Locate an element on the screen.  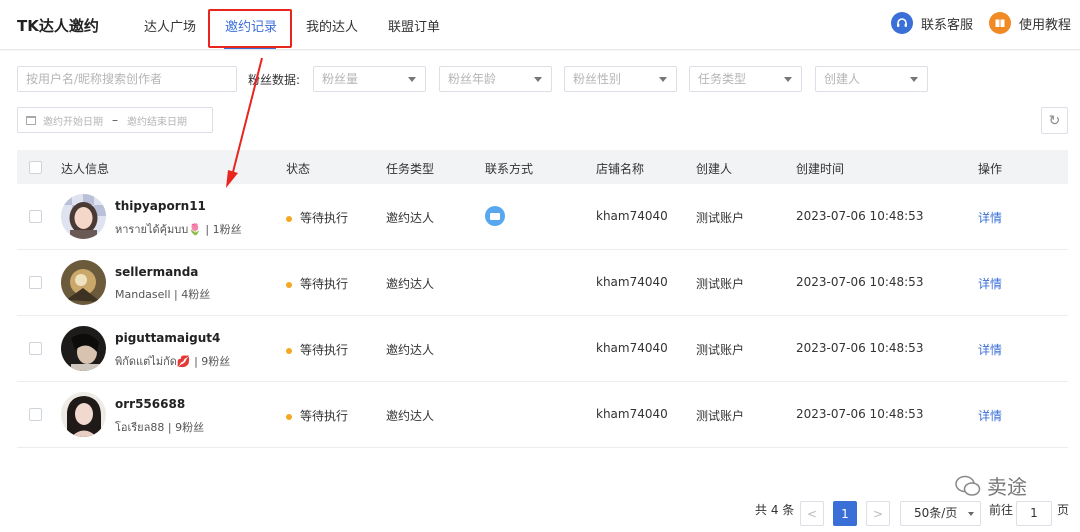
fans-gender-select: 粉丝性别 is located at coordinates (620, 79).